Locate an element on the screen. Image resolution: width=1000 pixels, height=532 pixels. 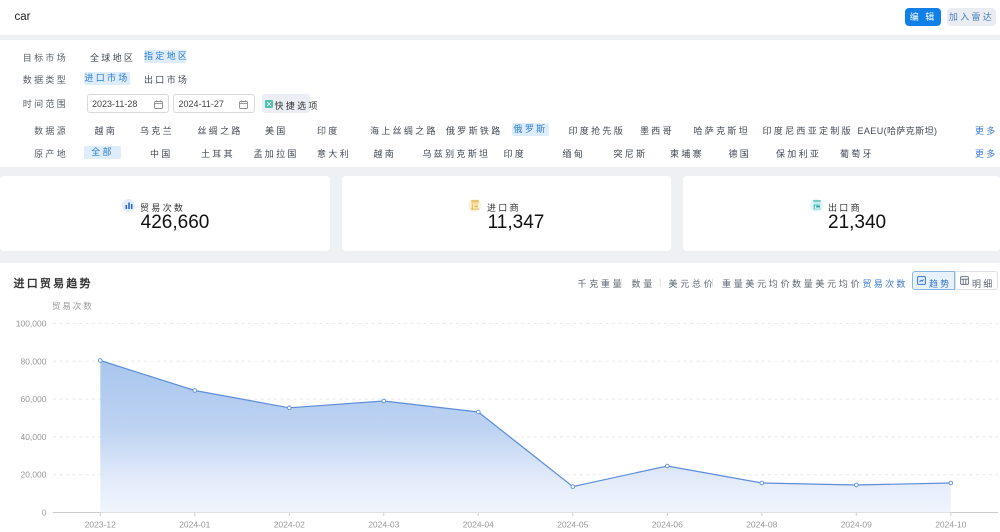
svg-text: 2024-05 is located at coordinates (572, 525).